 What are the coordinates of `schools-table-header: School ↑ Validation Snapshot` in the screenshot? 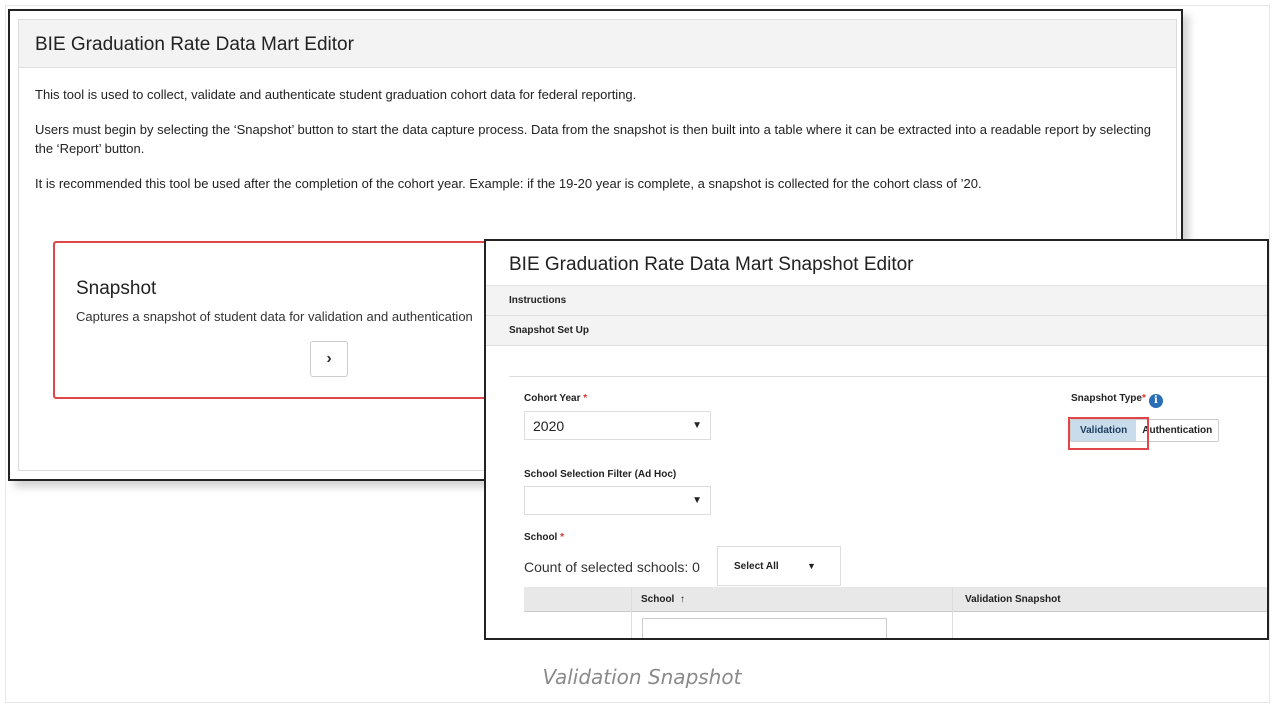 It's located at (895, 599).